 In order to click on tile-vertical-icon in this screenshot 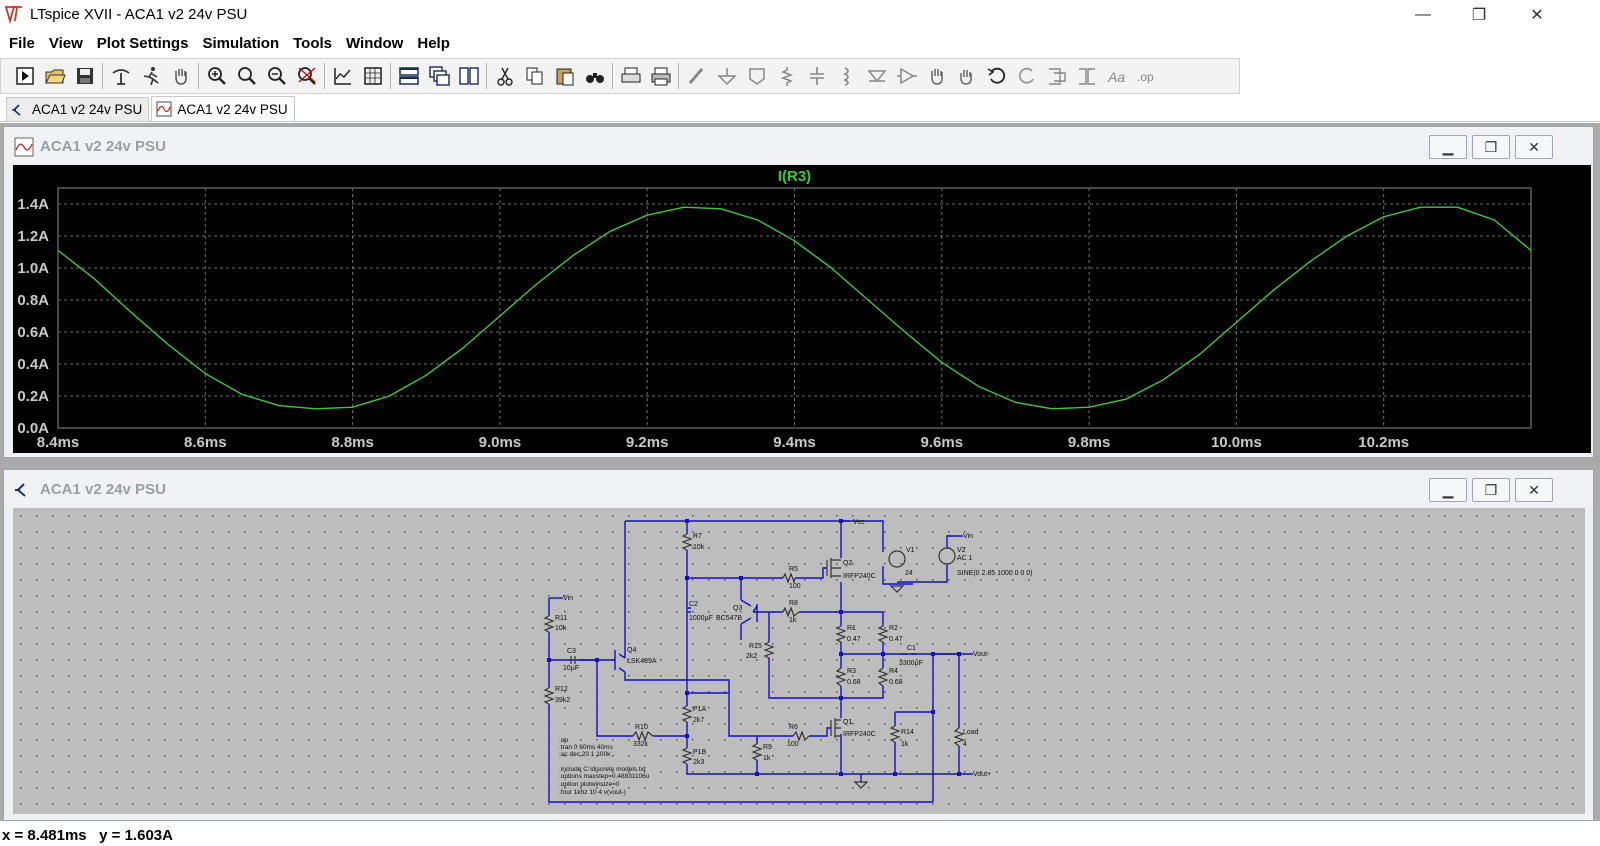, I will do `click(468, 76)`.